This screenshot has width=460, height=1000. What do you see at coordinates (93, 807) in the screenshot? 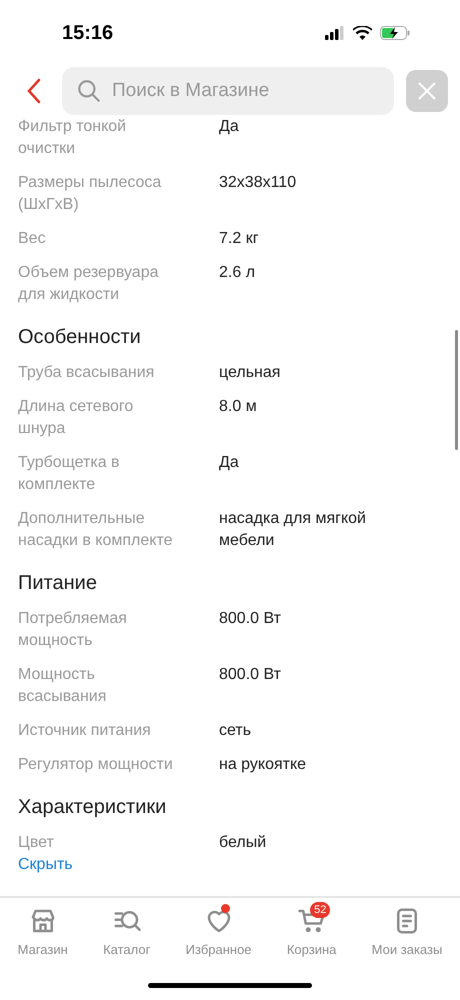
I see `section-heading: Характеристики` at bounding box center [93, 807].